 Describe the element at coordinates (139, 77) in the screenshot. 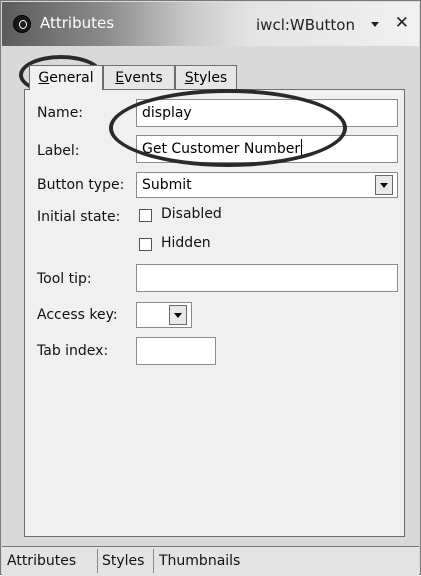

I see `tab-events: Events` at that location.